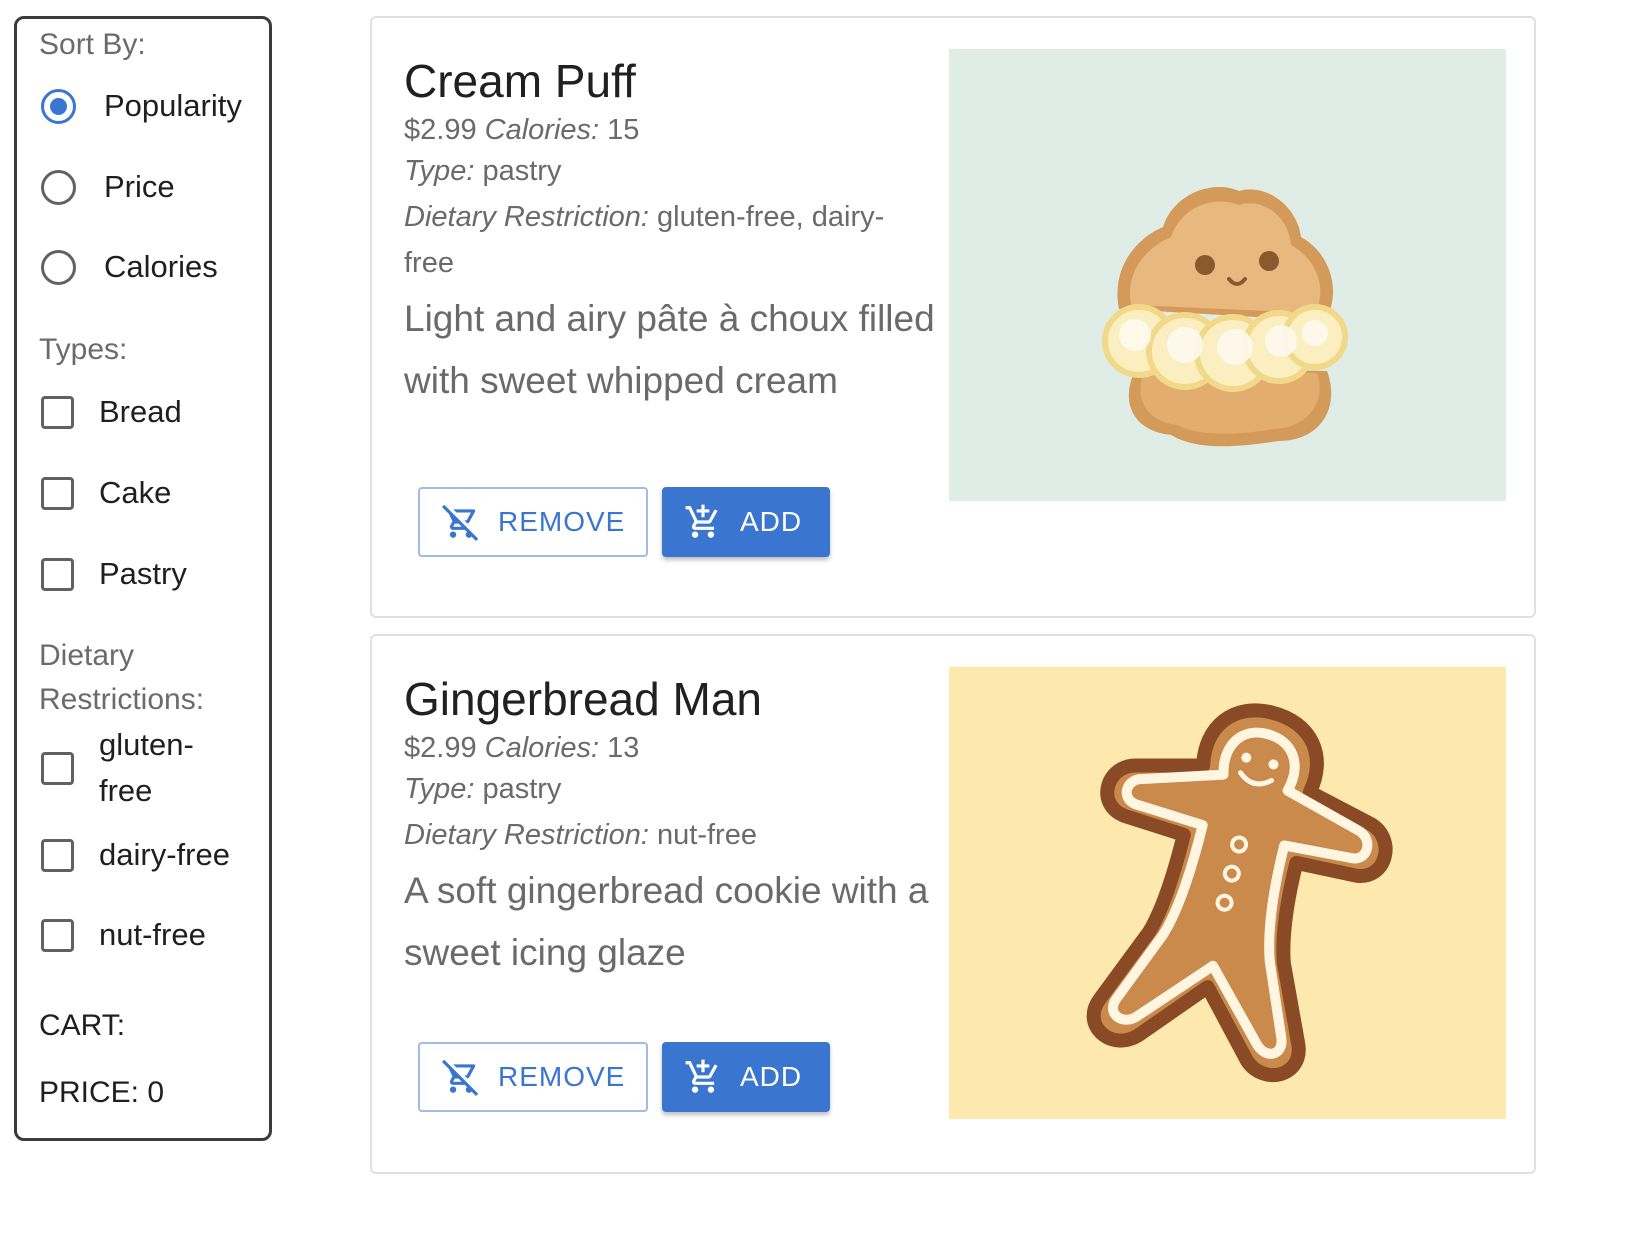  I want to click on checkbox-pastry, so click(57, 574).